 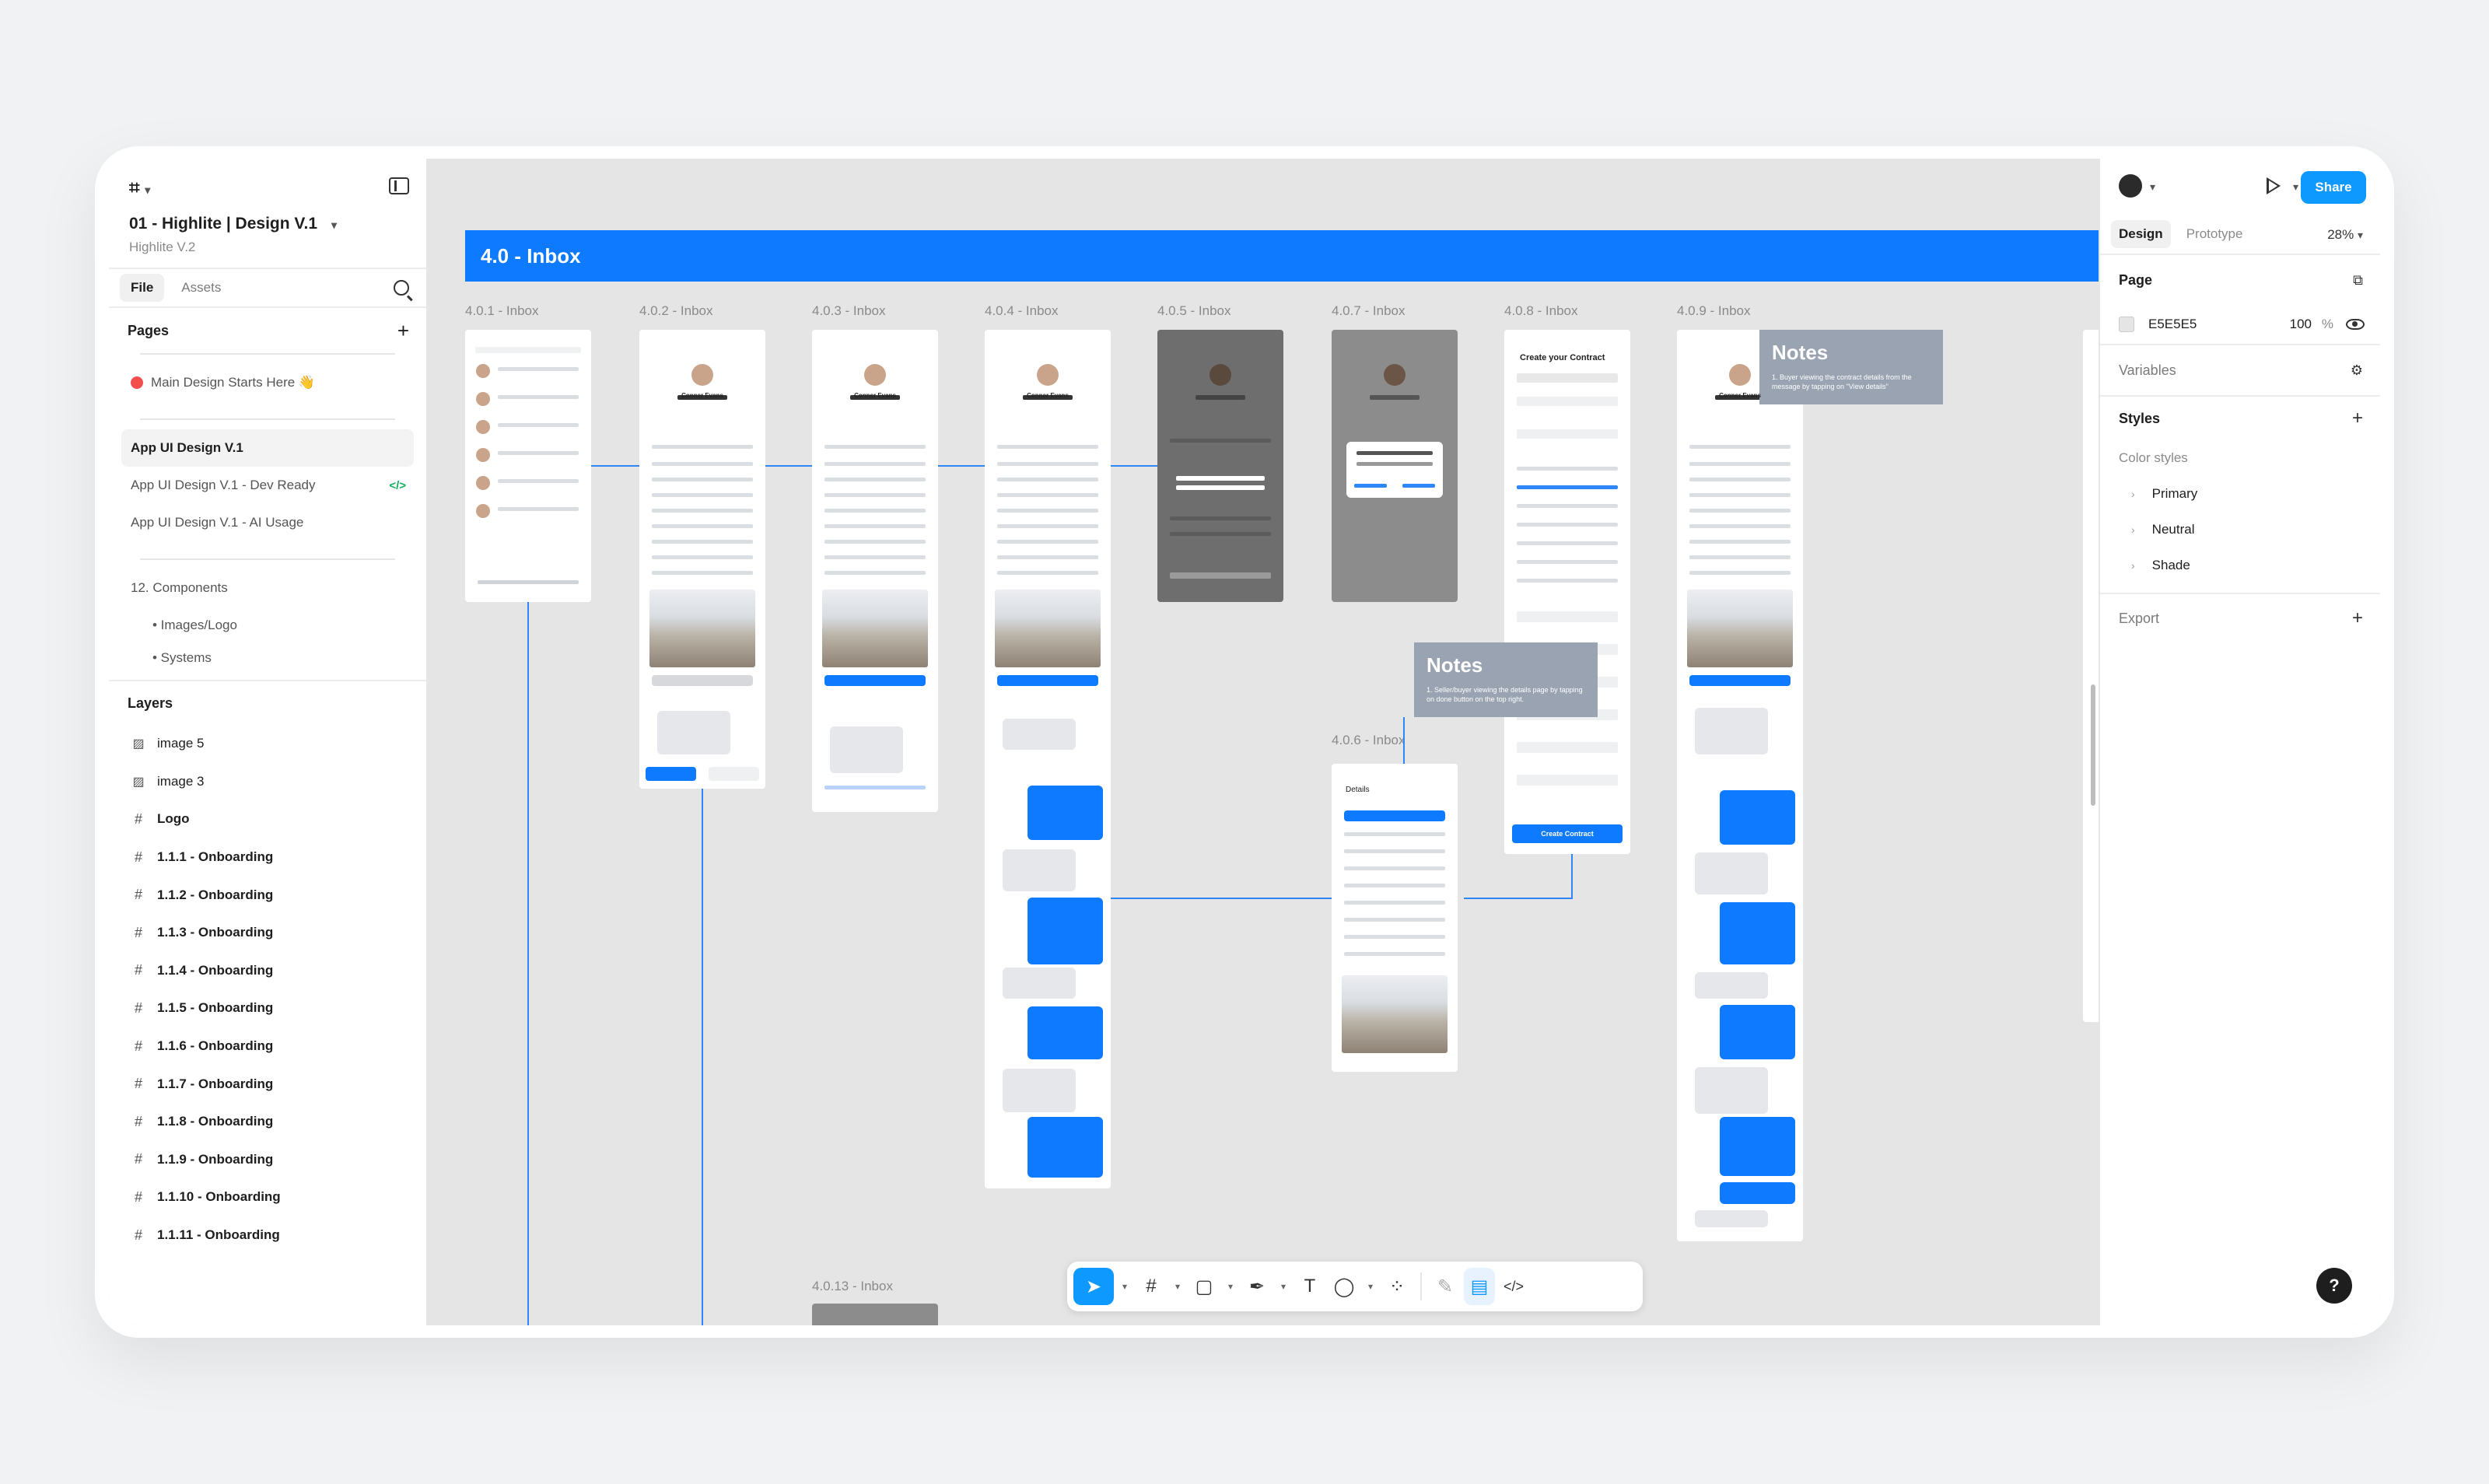 What do you see at coordinates (139, 188) in the screenshot?
I see `figma-menu-icon: ⌗ ▾` at bounding box center [139, 188].